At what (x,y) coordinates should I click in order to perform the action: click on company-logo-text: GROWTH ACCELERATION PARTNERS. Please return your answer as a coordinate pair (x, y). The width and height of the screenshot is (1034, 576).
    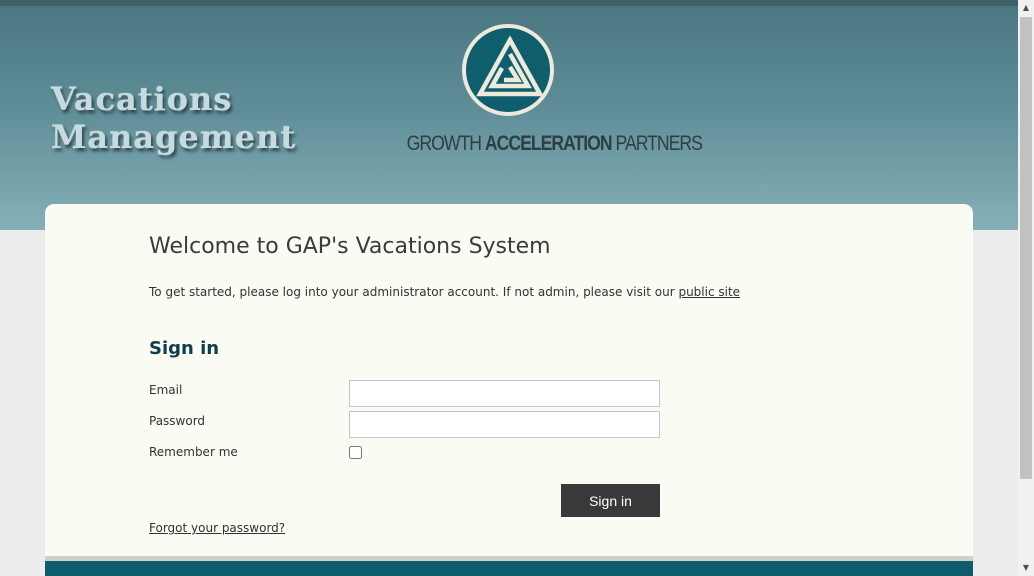
    Looking at the image, I should click on (554, 143).